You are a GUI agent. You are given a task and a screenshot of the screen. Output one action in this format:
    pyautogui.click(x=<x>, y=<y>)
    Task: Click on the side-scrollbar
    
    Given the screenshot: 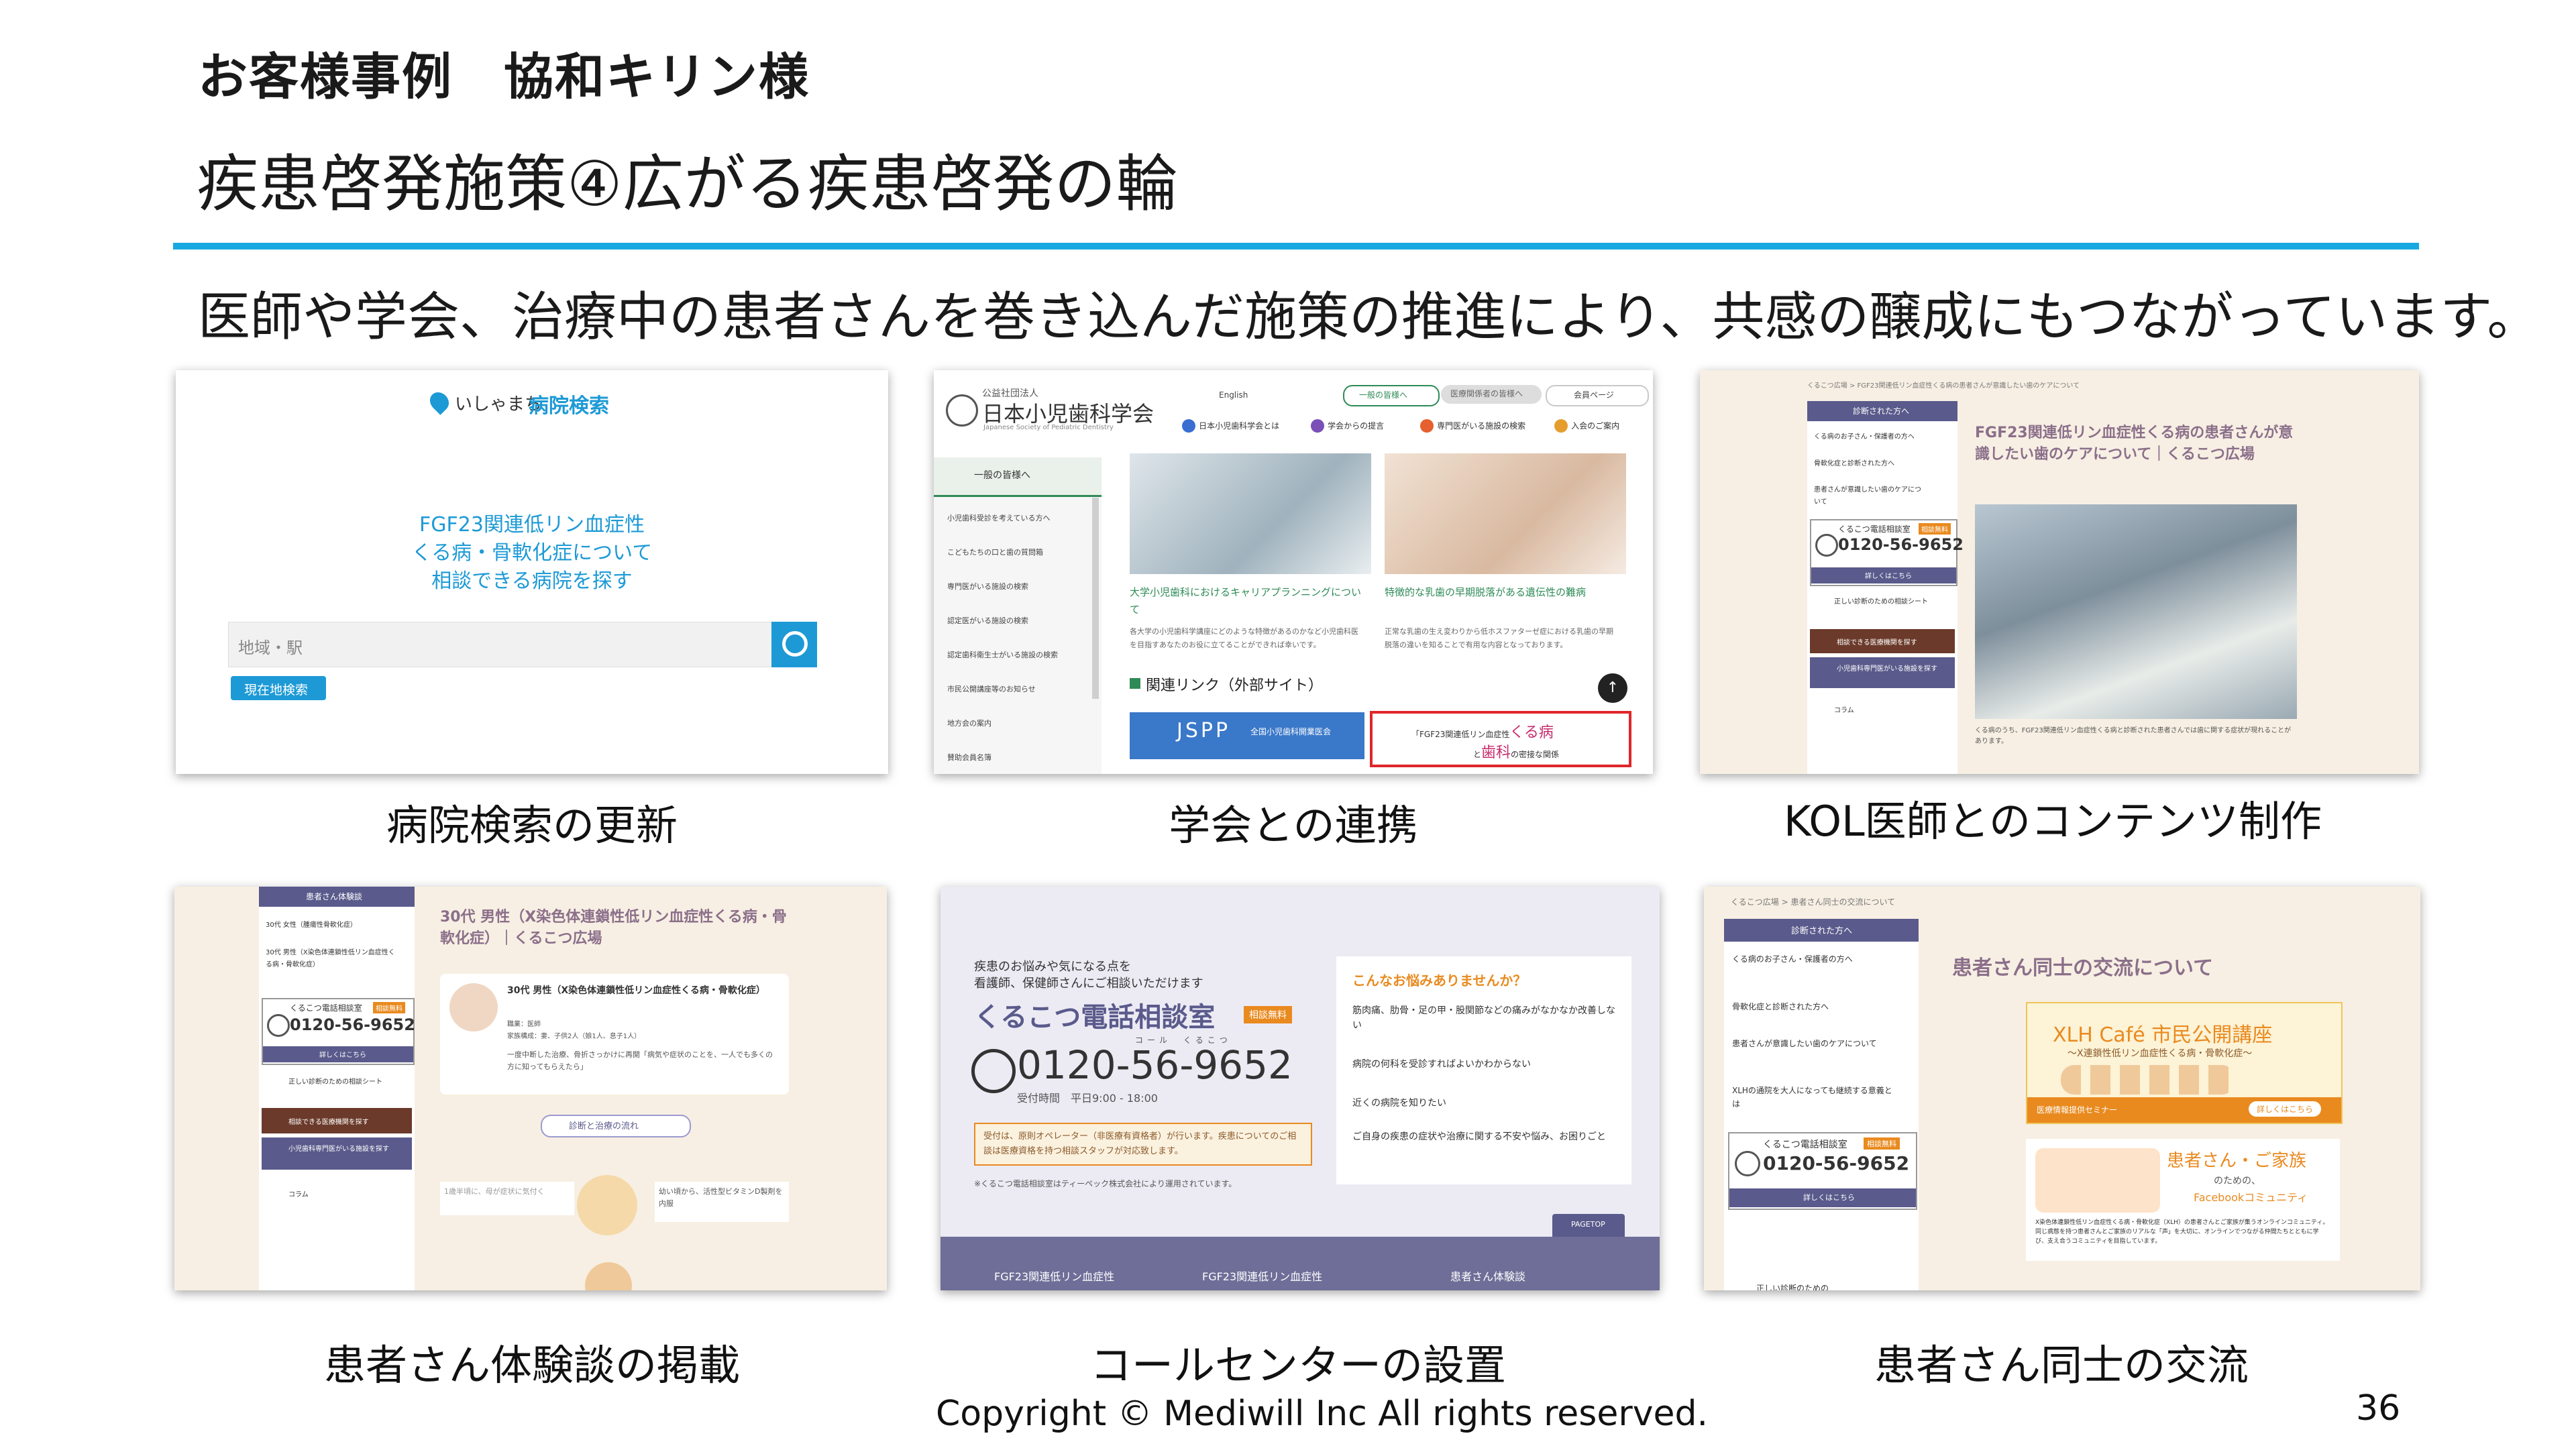 What is the action you would take?
    pyautogui.click(x=1095, y=598)
    